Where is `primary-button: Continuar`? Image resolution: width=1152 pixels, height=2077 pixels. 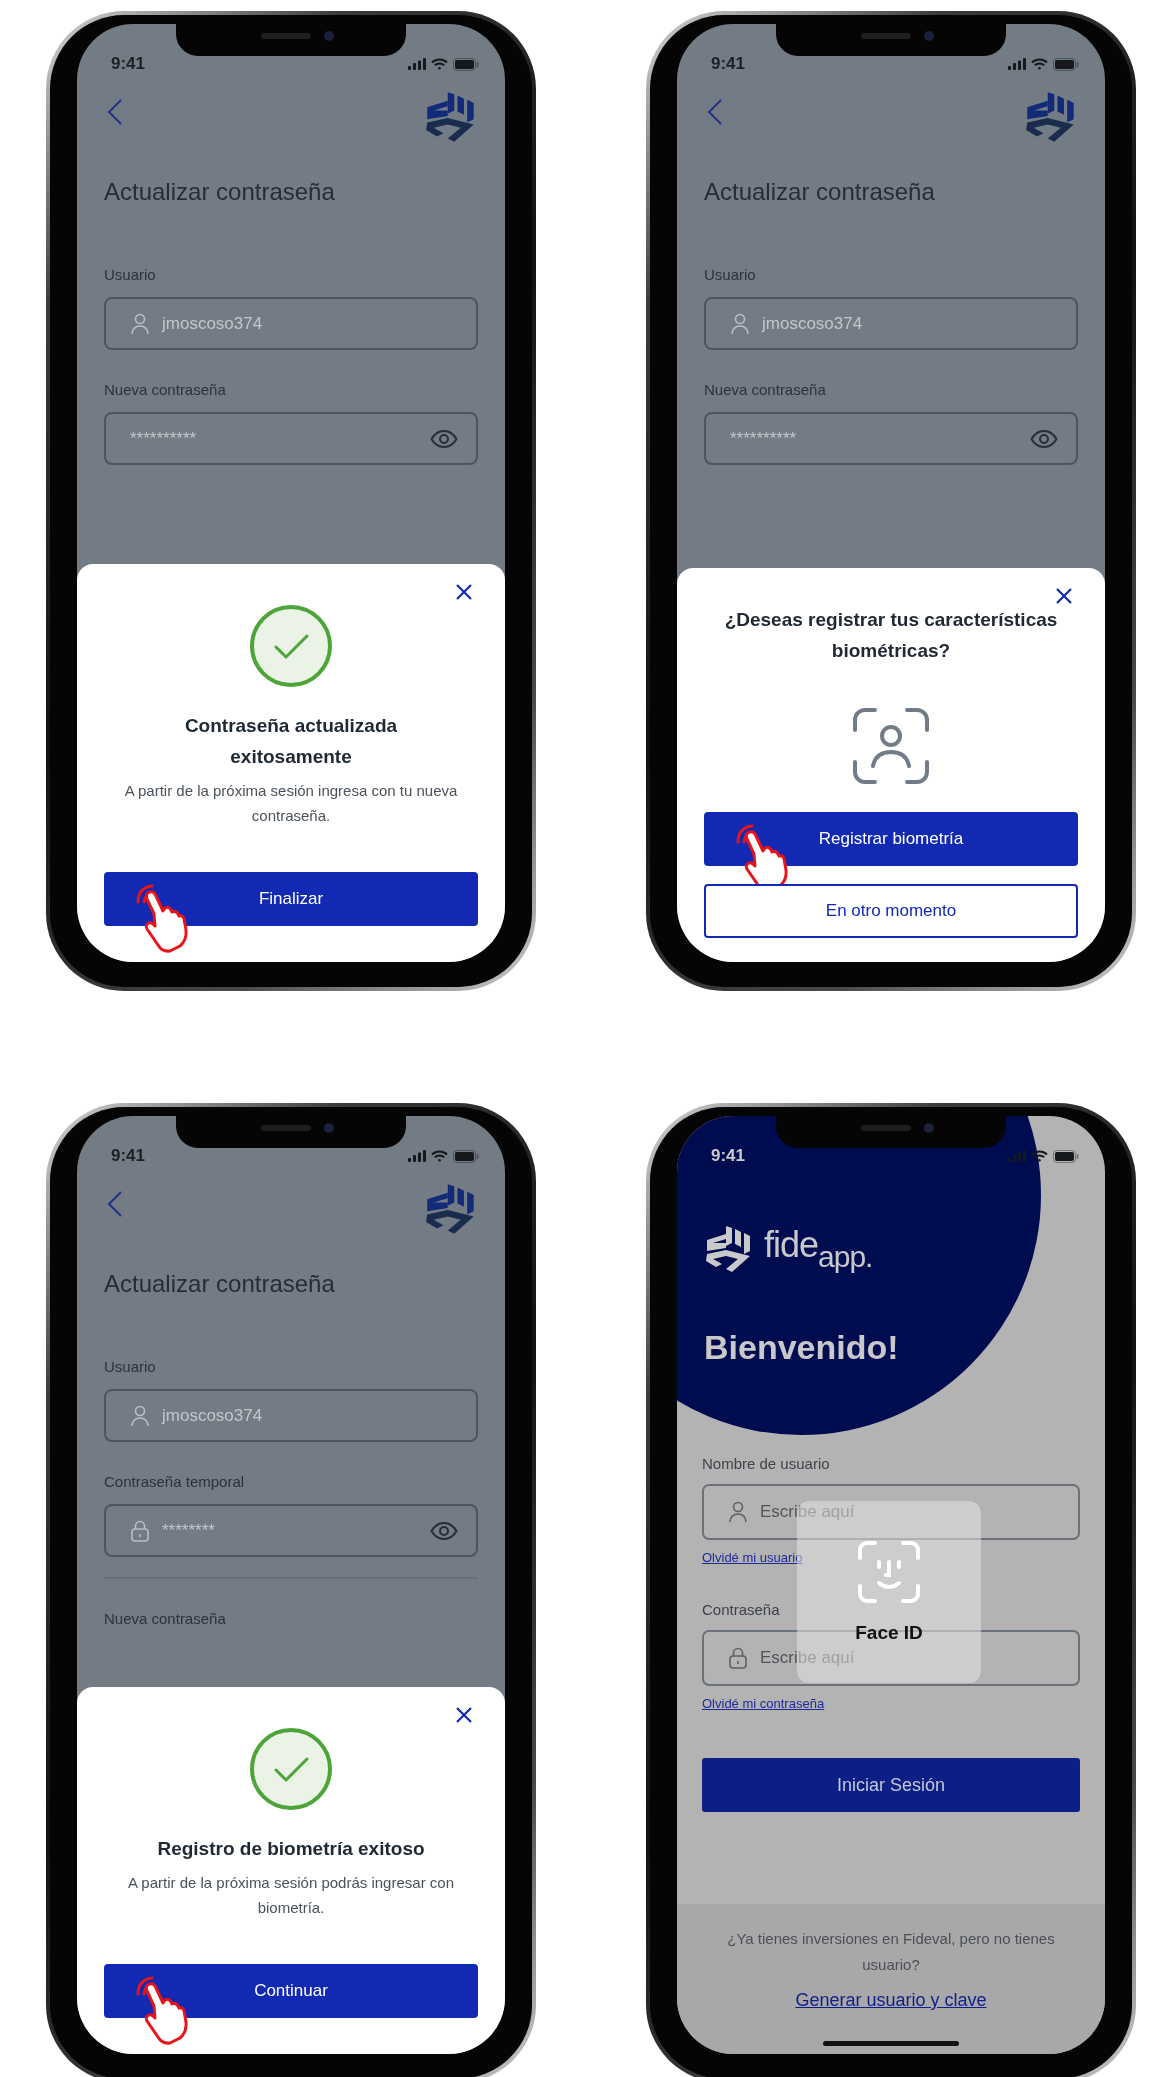
primary-button: Continuar is located at coordinates (291, 1991).